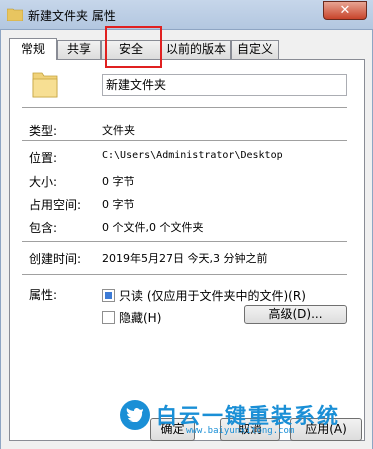 This screenshot has width=373, height=449. Describe the element at coordinates (326, 429) in the screenshot. I see `apply-button: 应用(A)` at that location.